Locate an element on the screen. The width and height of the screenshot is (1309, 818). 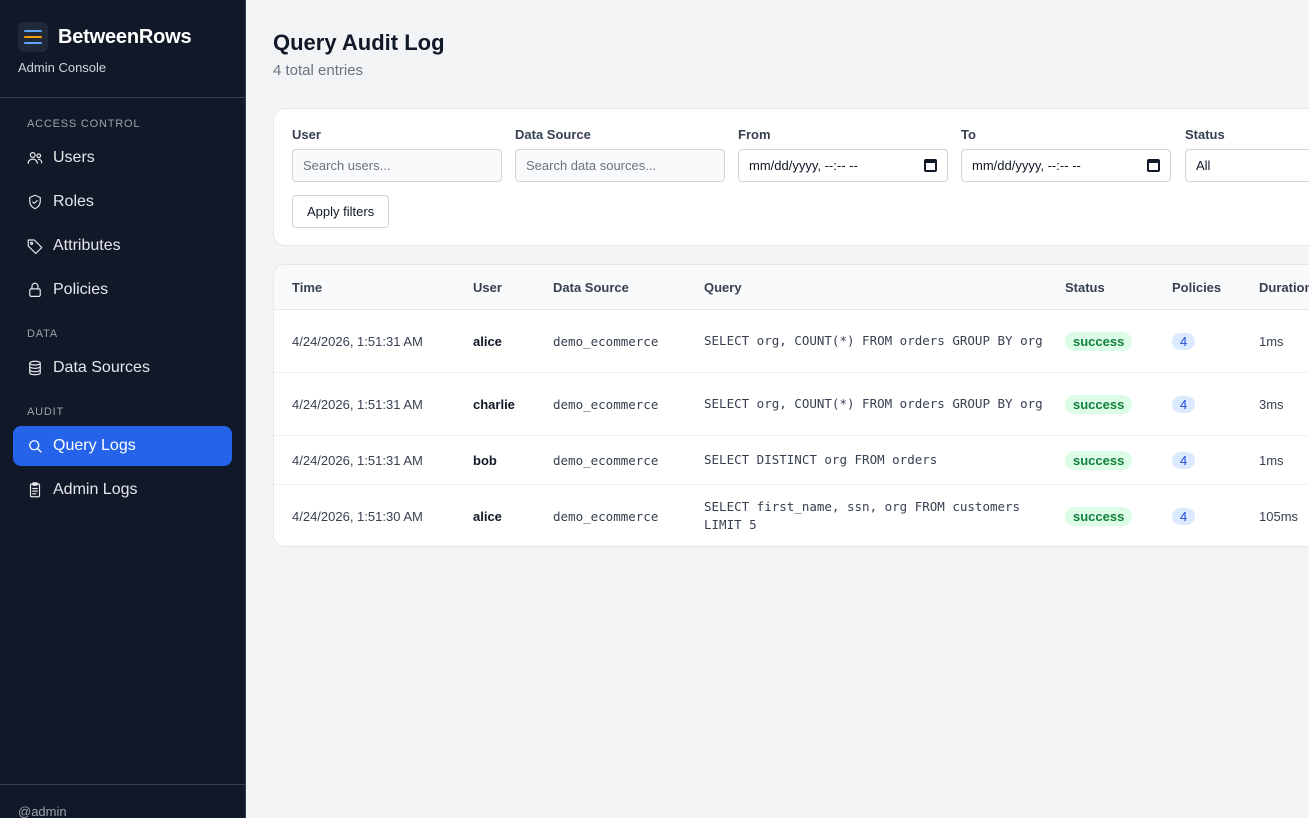
database-icon is located at coordinates (35, 368).